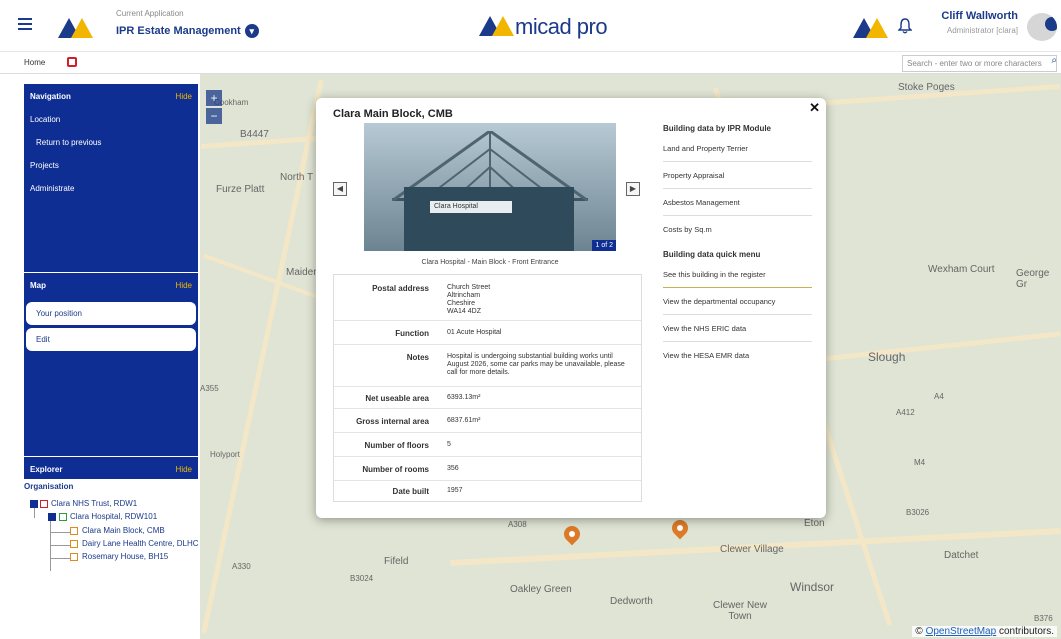  Describe the element at coordinates (740, 611) in the screenshot. I see `map-label: Clewer New Town` at that location.